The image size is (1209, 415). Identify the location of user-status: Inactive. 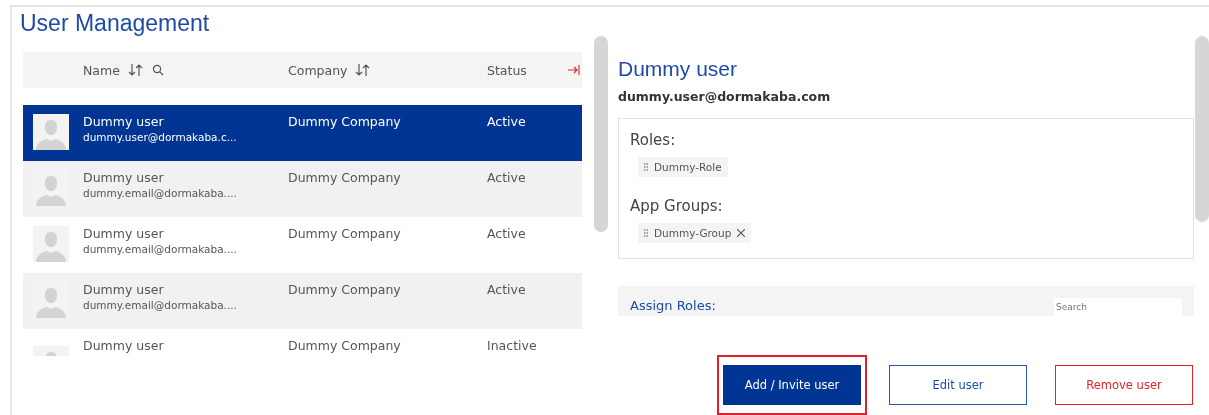
(512, 345).